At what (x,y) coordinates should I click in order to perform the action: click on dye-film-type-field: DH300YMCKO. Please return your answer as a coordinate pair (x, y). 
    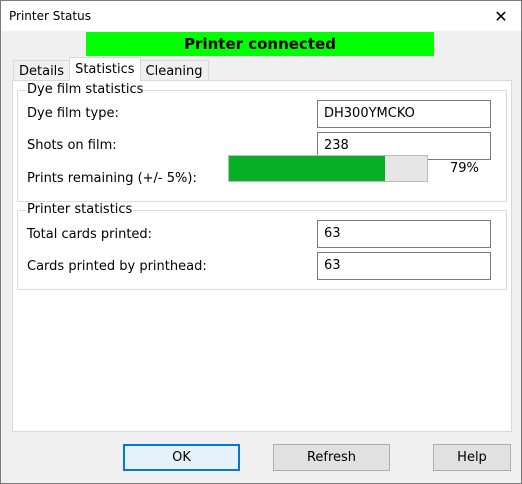
    Looking at the image, I should click on (404, 114).